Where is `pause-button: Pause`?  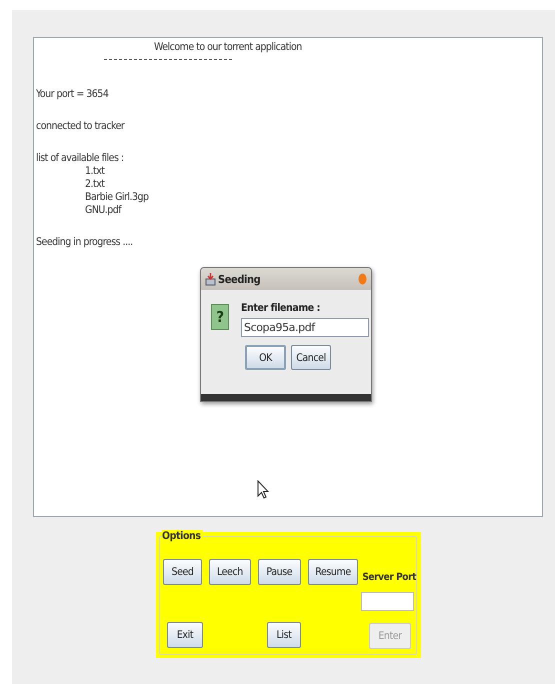 pause-button: Pause is located at coordinates (279, 572).